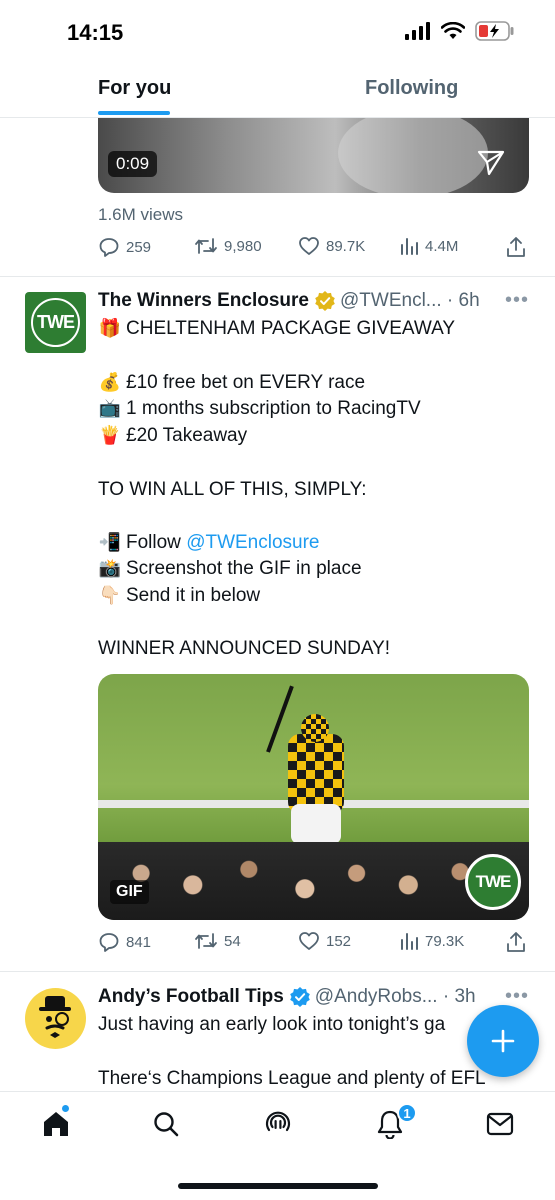 The height and width of the screenshot is (1200, 555). Describe the element at coordinates (442, 246) in the screenshot. I see `view-count: 4.4M` at that location.